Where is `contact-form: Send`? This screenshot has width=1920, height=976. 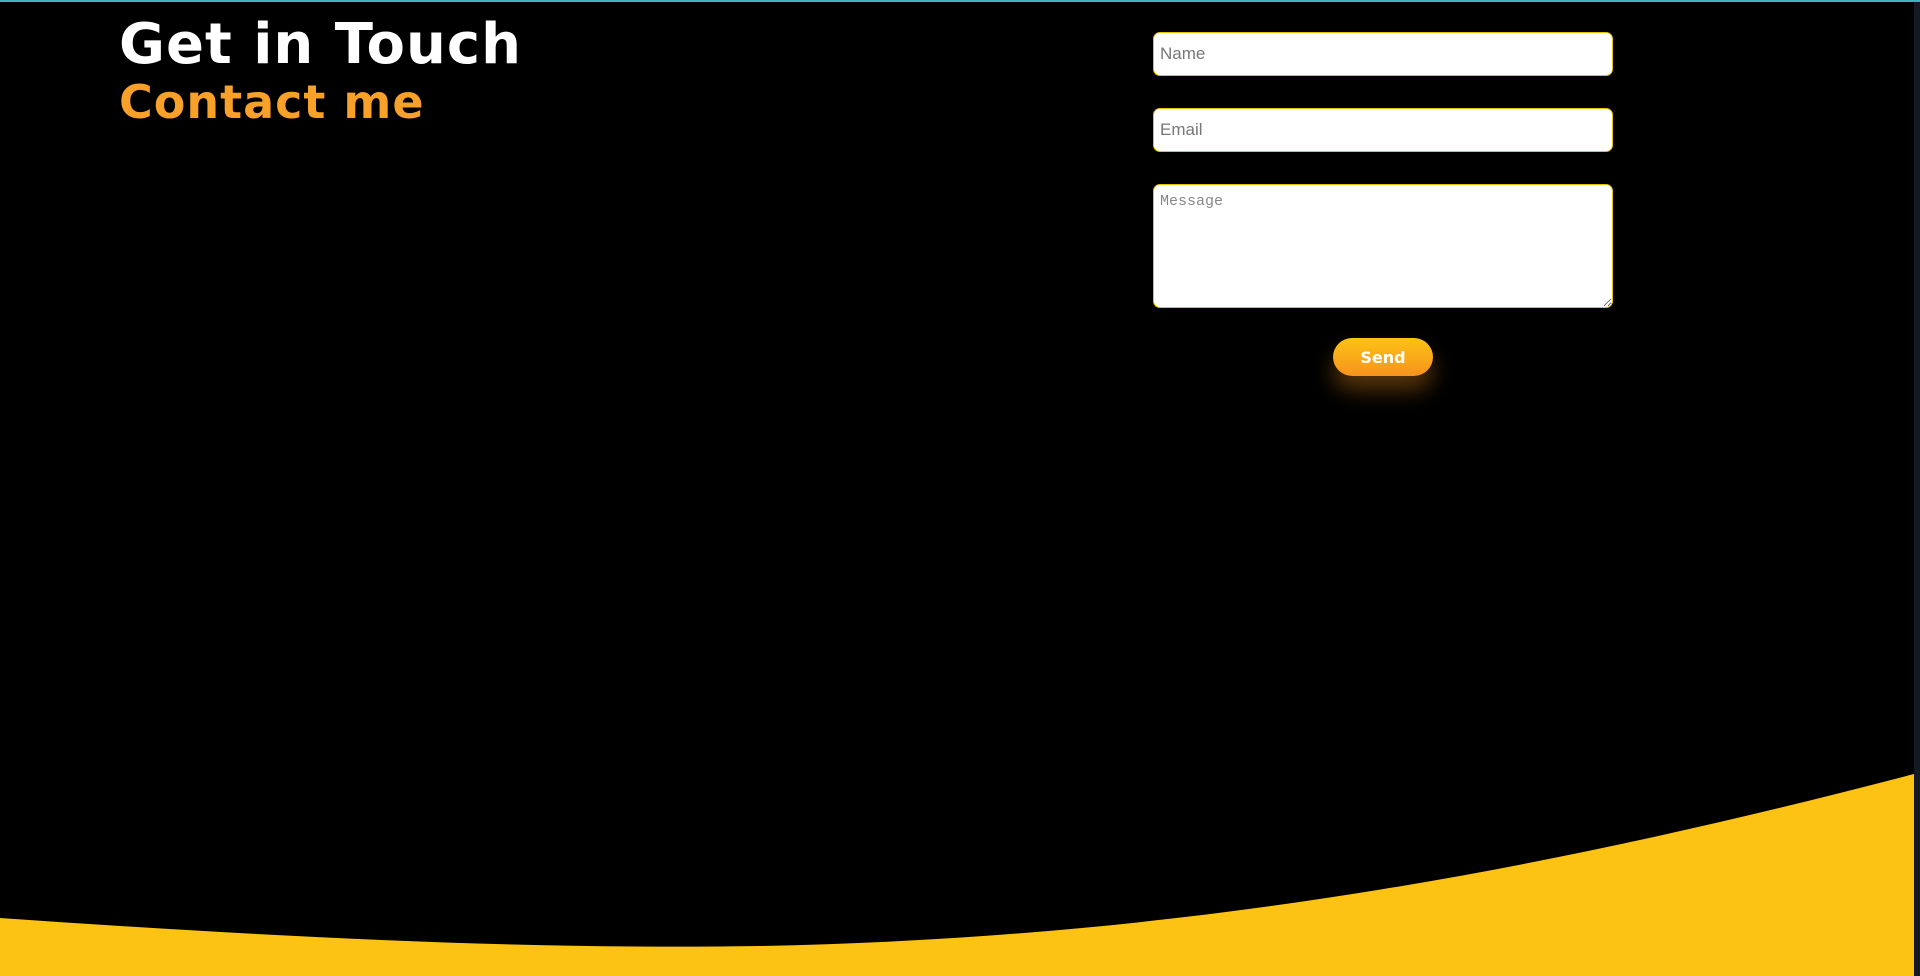
contact-form: Send is located at coordinates (1383, 204).